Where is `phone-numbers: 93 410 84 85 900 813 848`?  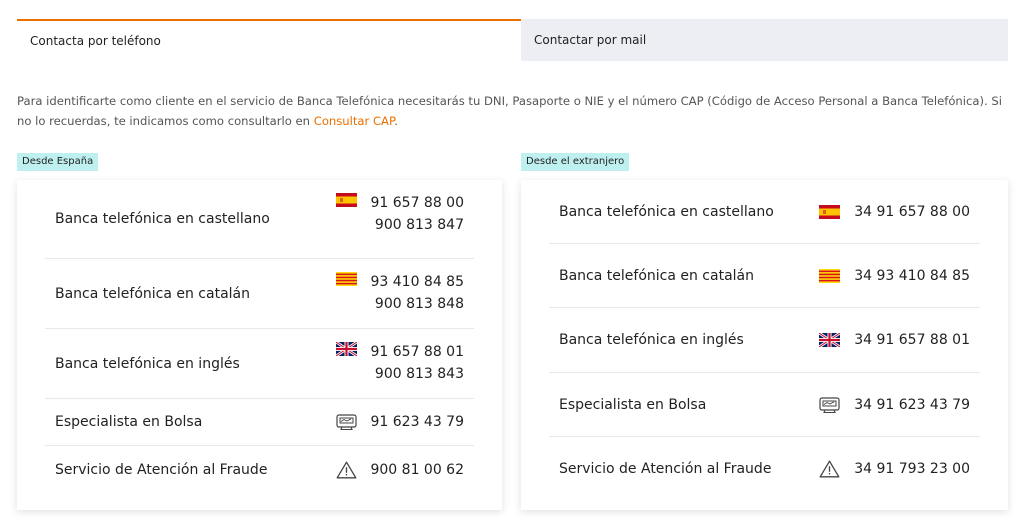 phone-numbers: 93 410 84 85 900 813 848 is located at coordinates (417, 293).